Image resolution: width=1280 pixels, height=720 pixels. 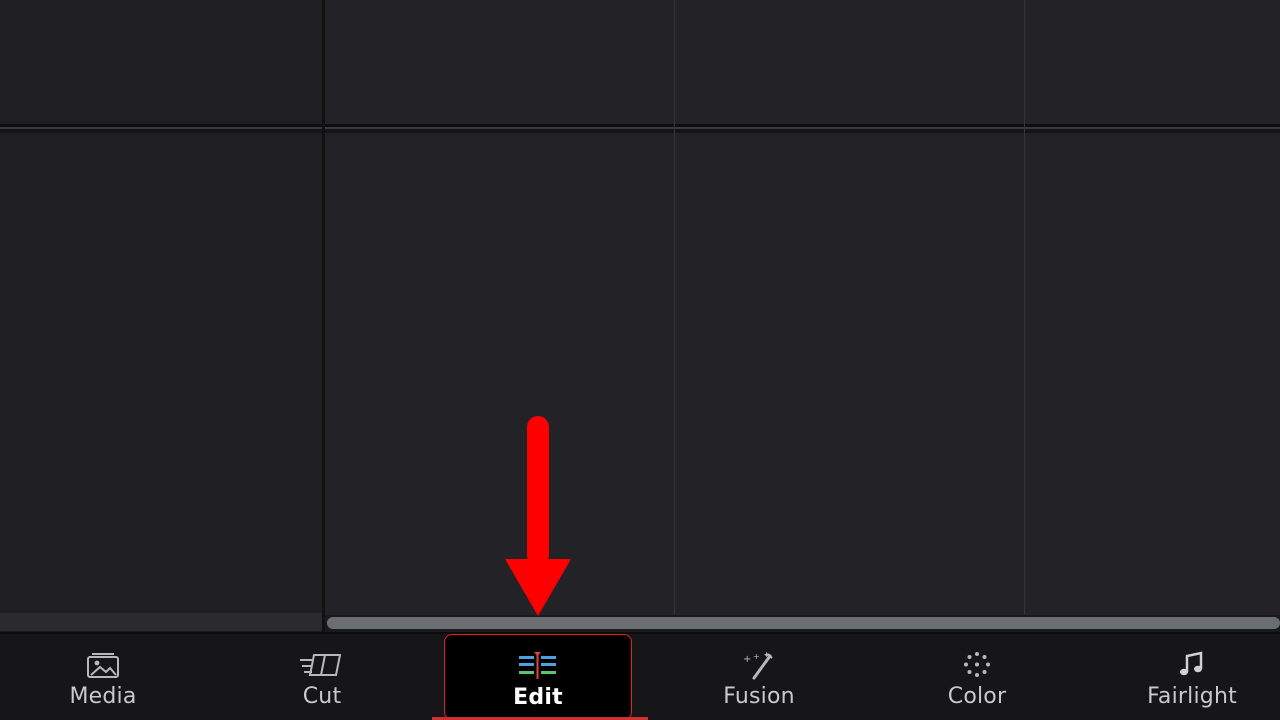 What do you see at coordinates (103, 665) in the screenshot?
I see `media-icon` at bounding box center [103, 665].